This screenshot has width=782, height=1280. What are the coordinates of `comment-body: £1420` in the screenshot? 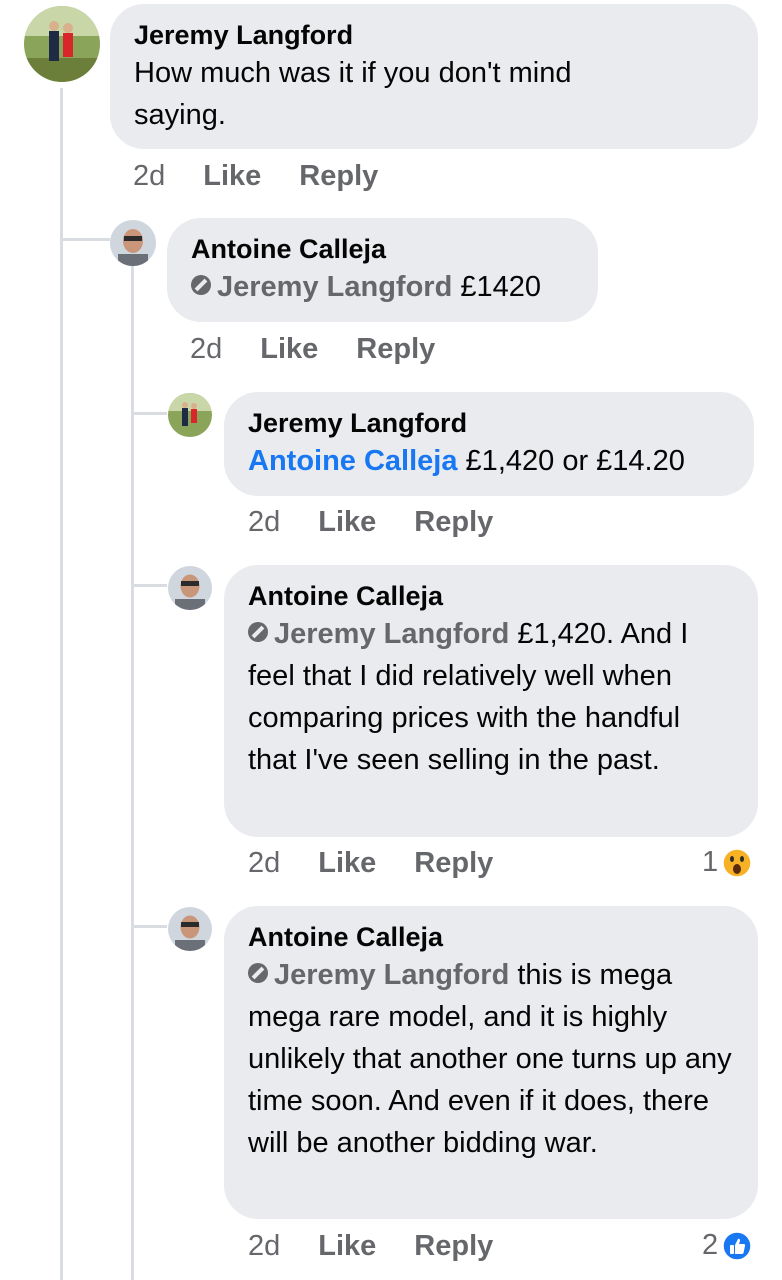 It's located at (496, 287).